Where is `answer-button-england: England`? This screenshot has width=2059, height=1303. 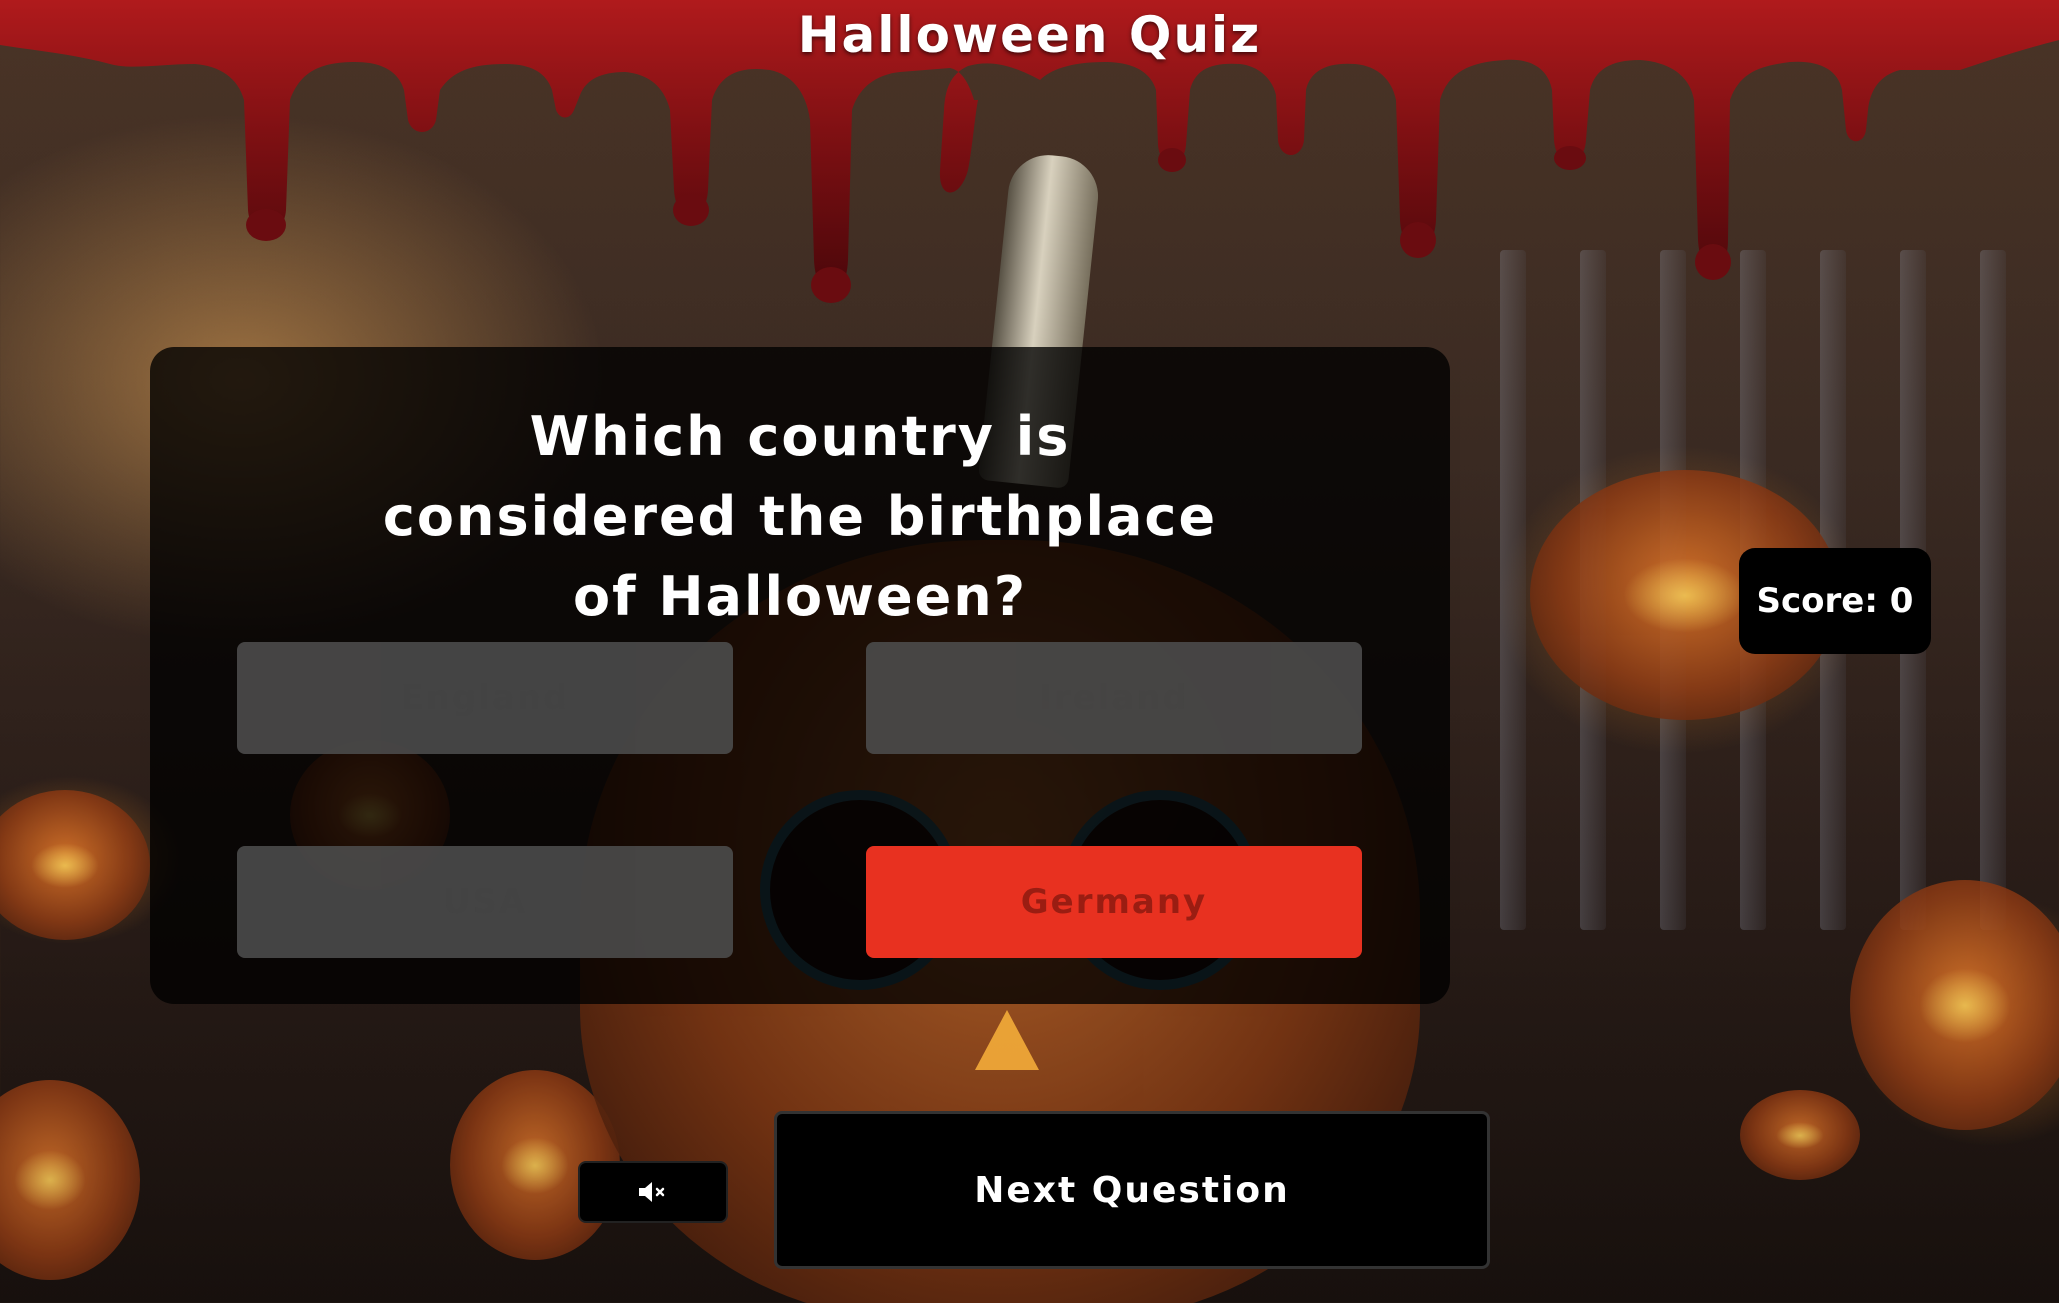
answer-button-england: England is located at coordinates (485, 698).